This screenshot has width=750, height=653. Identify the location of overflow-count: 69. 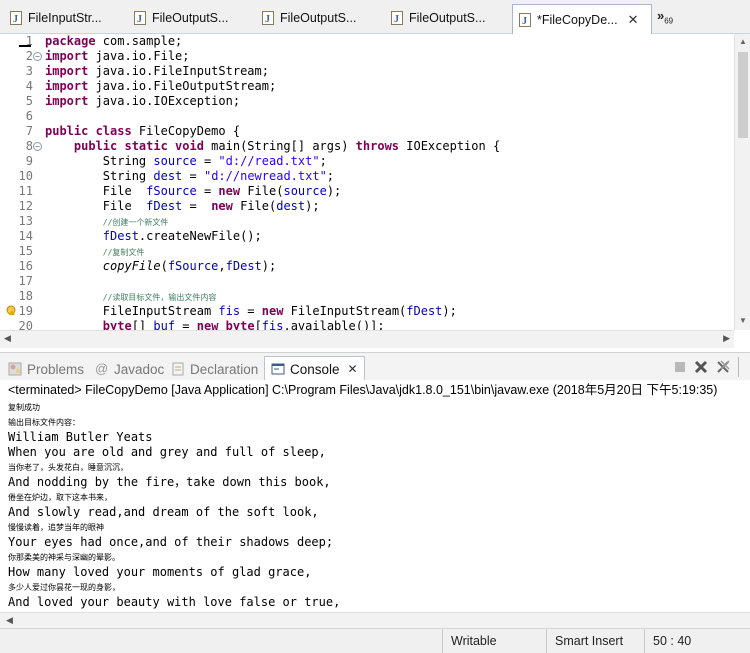
(669, 21).